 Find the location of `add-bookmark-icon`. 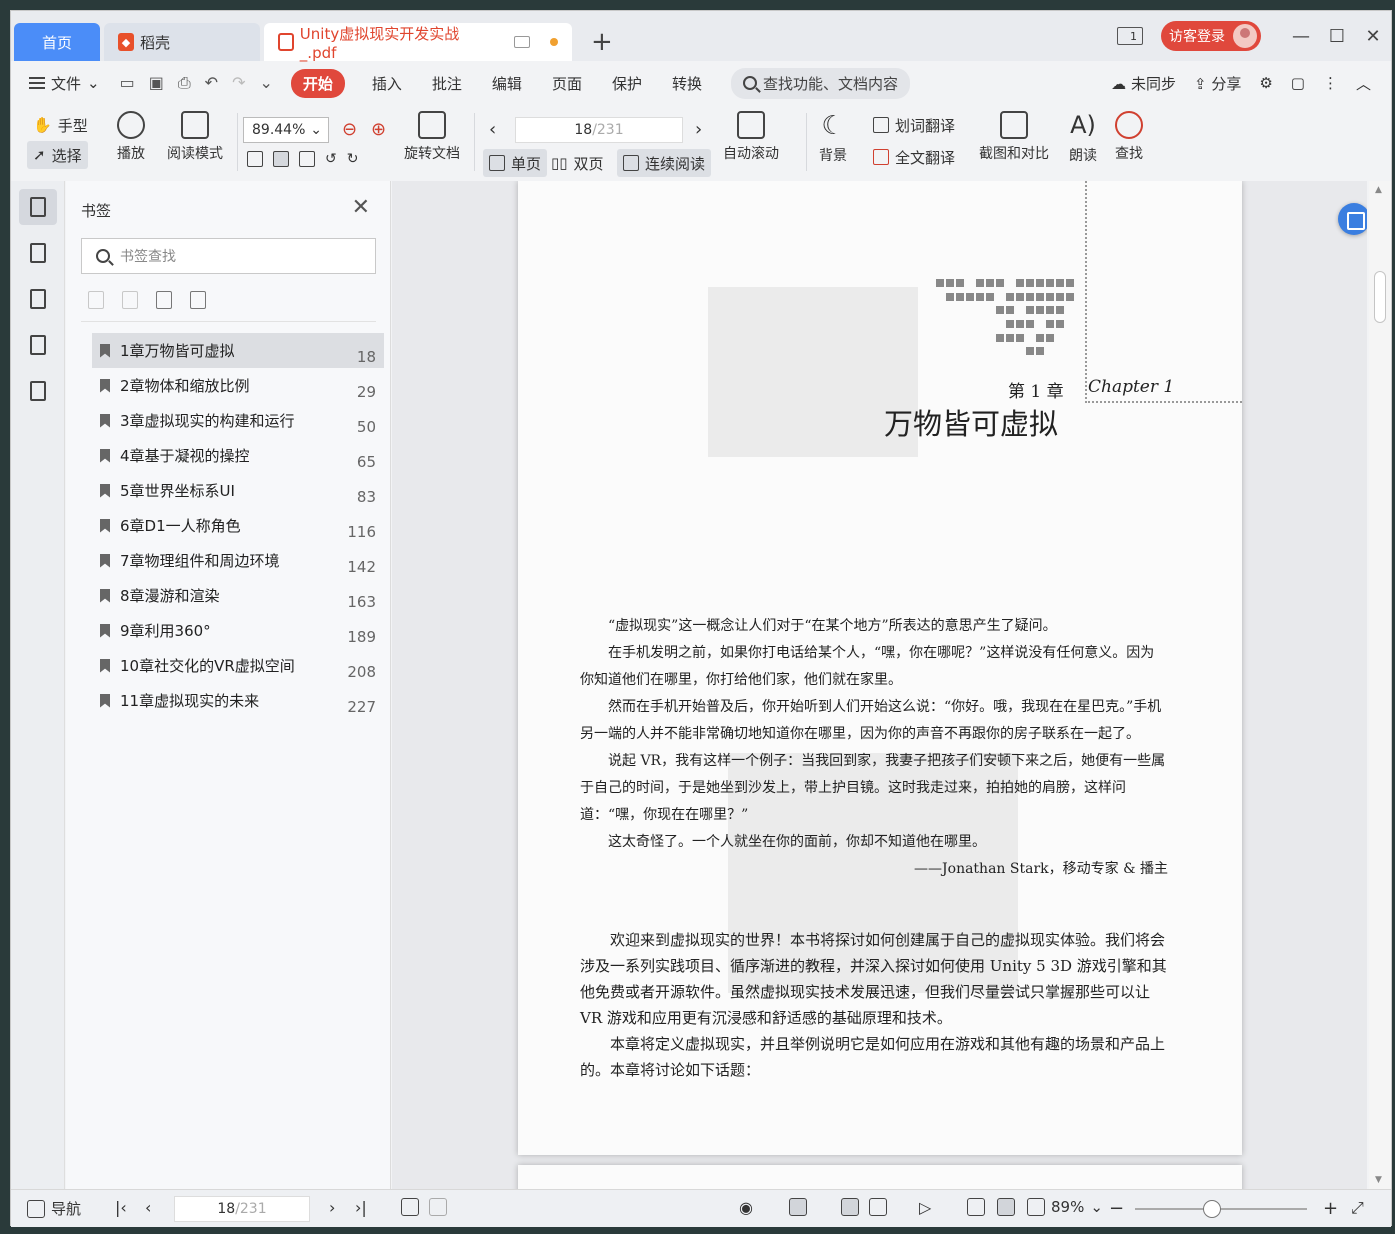

add-bookmark-icon is located at coordinates (164, 300).